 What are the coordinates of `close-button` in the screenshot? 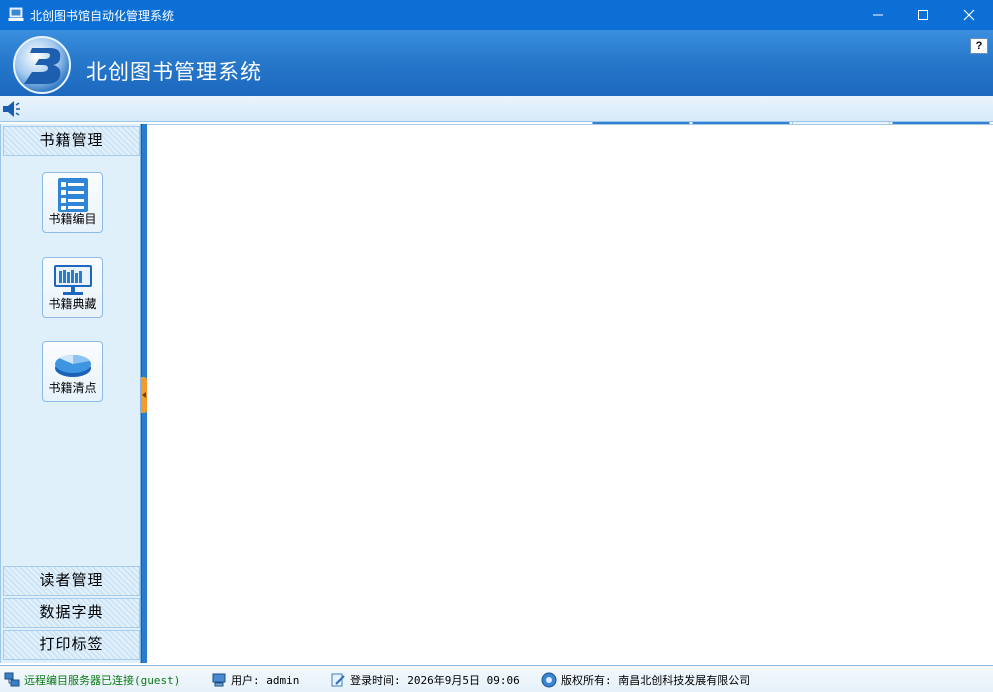 It's located at (969, 15).